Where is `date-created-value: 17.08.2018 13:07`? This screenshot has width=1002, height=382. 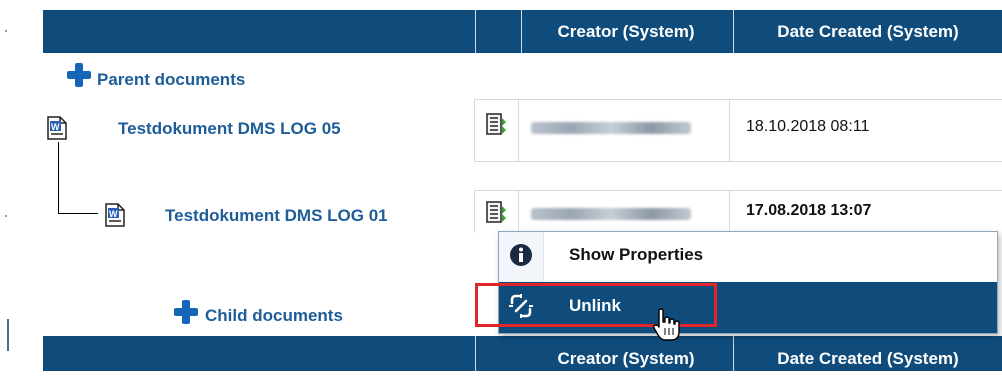 date-created-value: 17.08.2018 13:07 is located at coordinates (809, 210).